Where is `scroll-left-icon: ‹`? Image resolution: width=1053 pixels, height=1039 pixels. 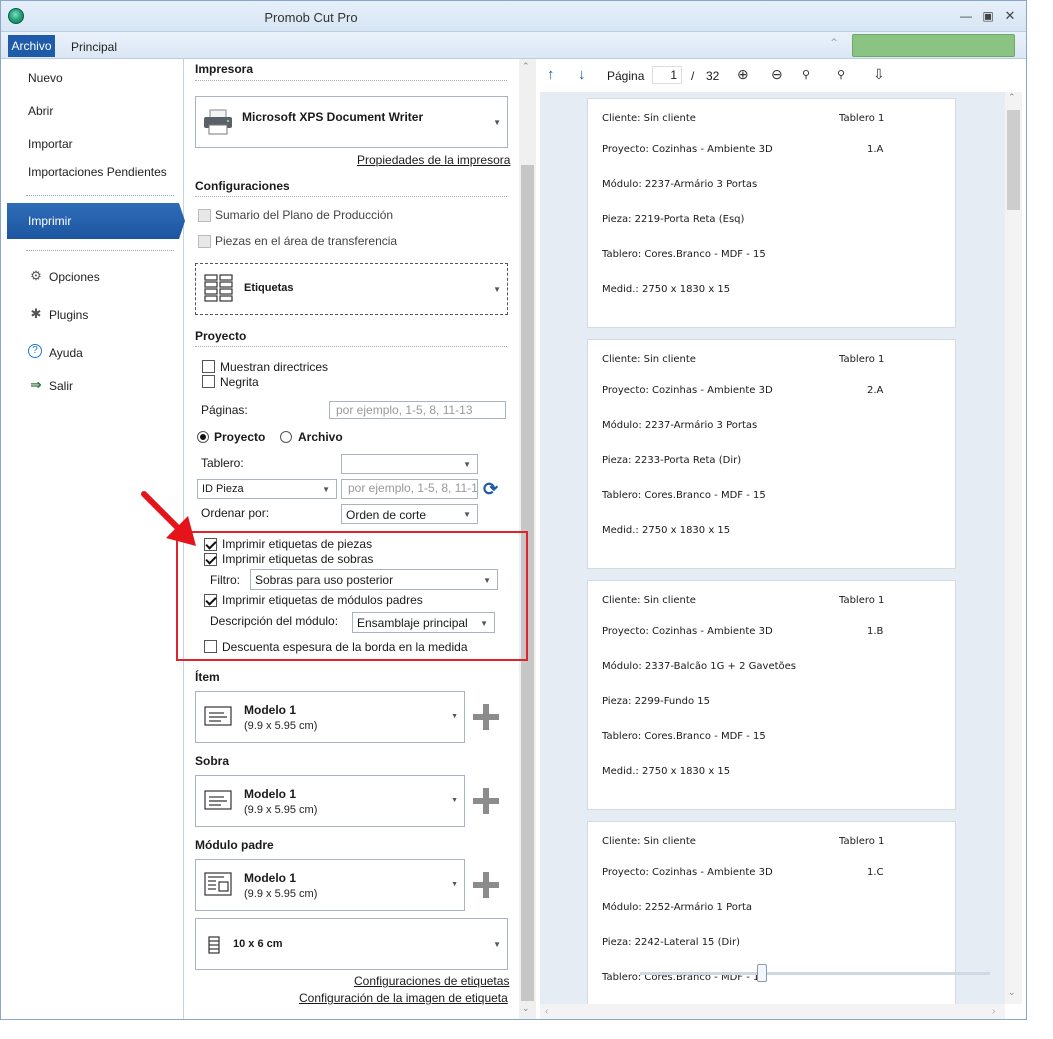 scroll-left-icon: ‹ is located at coordinates (546, 1011).